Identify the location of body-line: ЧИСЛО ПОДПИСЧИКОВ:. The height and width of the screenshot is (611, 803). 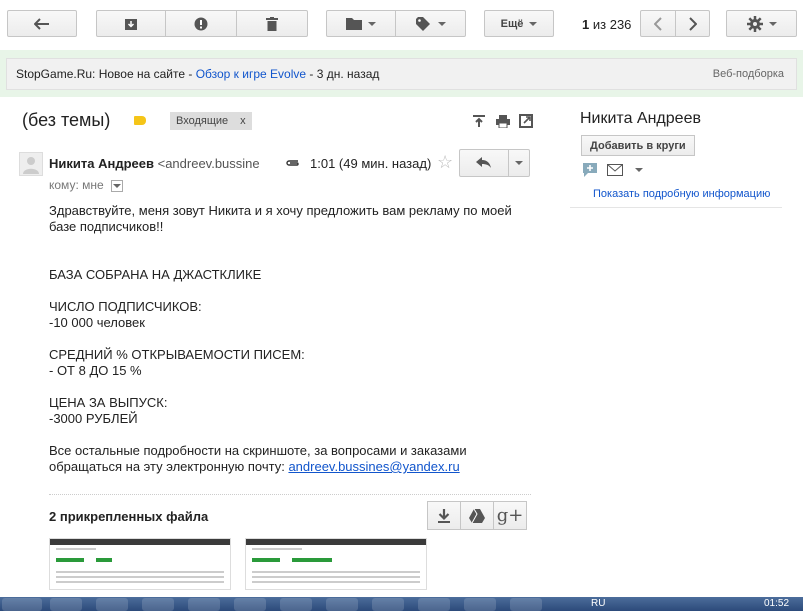
(125, 306).